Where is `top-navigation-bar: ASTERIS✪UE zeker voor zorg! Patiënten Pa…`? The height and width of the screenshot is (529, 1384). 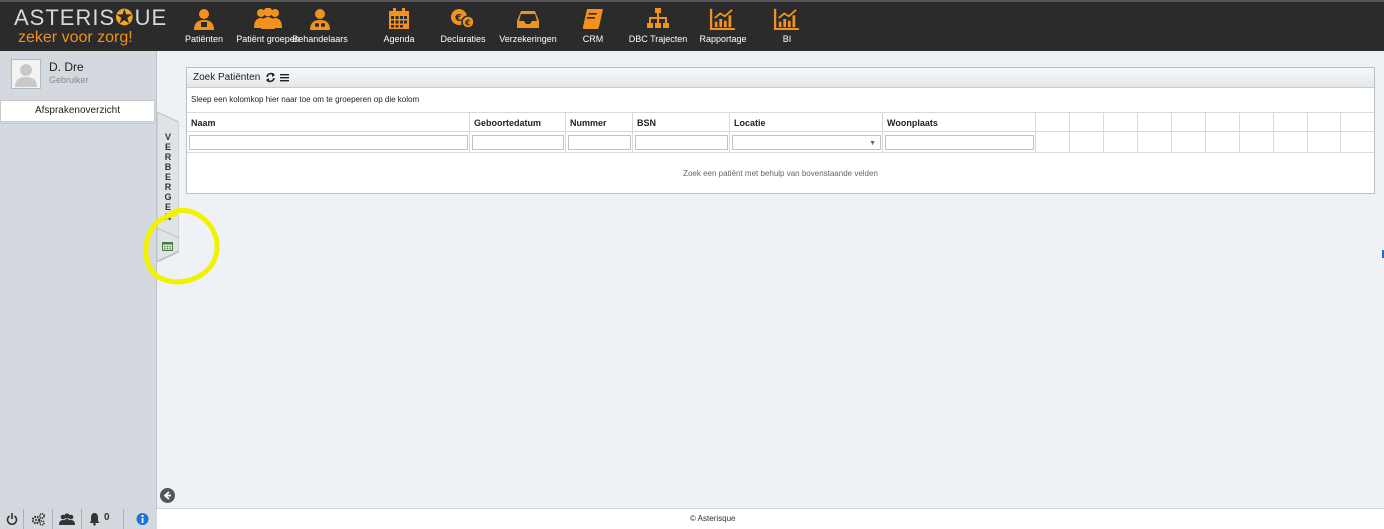 top-navigation-bar: ASTERIS✪UE zeker voor zorg! Patiënten Pa… is located at coordinates (692, 25).